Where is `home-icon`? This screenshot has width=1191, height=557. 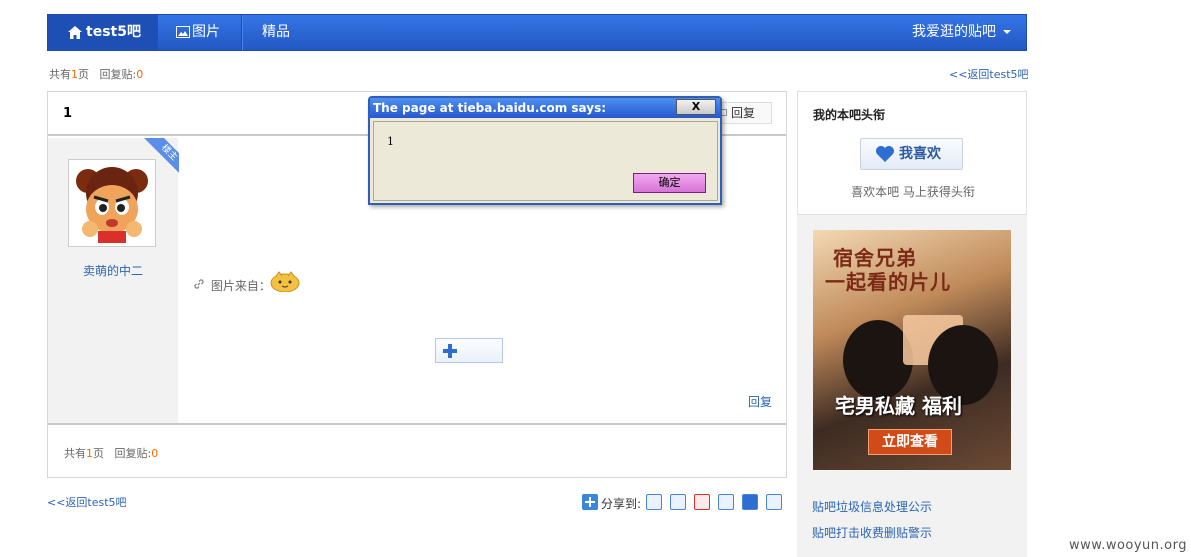 home-icon is located at coordinates (75, 32).